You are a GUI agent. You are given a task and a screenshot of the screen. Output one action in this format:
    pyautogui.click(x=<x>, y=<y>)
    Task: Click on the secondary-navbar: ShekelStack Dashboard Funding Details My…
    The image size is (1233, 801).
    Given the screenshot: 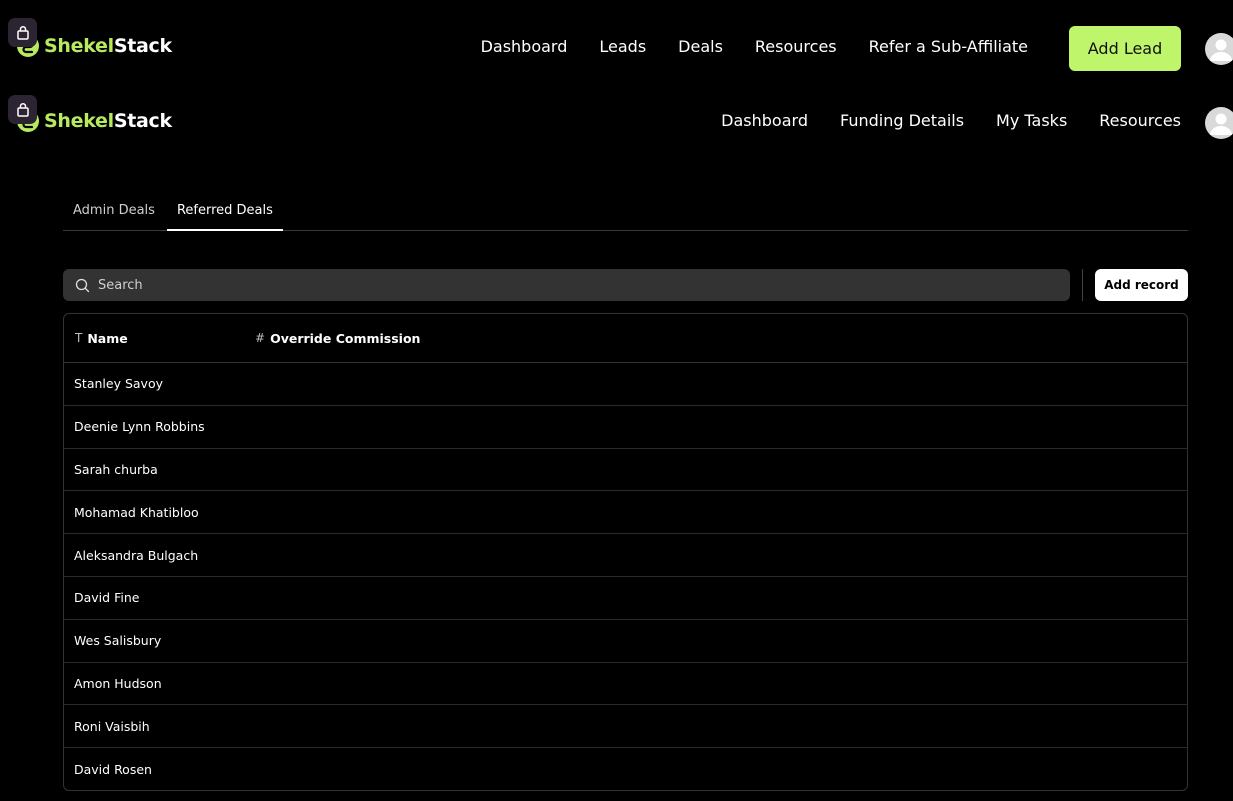 What is the action you would take?
    pyautogui.click(x=616, y=122)
    